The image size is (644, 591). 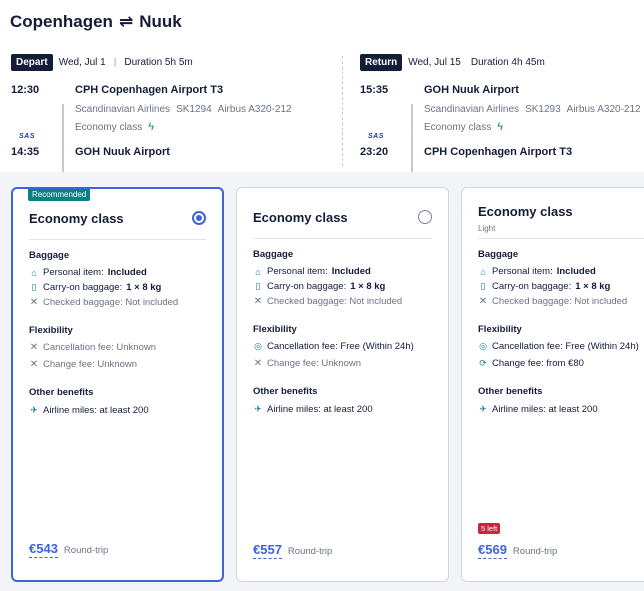 What do you see at coordinates (487, 228) in the screenshot?
I see `fare-subtitle: Light` at bounding box center [487, 228].